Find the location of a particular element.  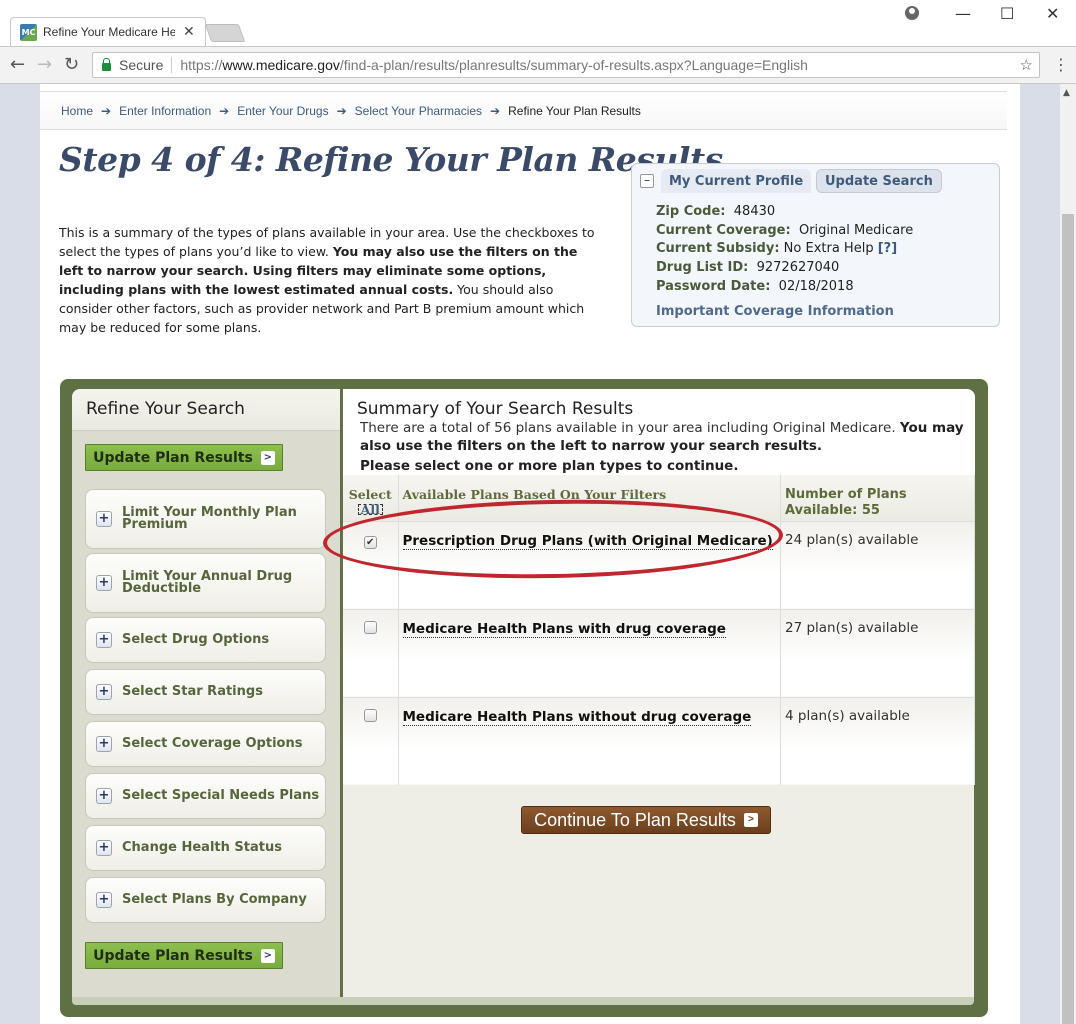

close-tab-icon: ✕ is located at coordinates (189, 32).